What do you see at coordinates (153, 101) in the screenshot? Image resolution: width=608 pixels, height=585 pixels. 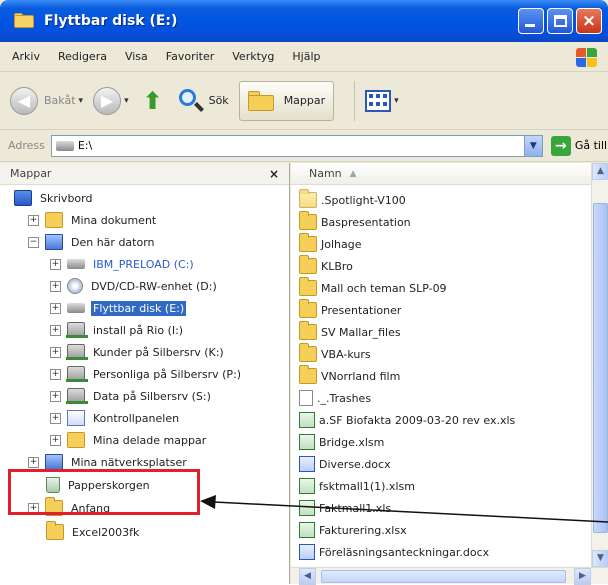 I see `up-button: ⬆` at bounding box center [153, 101].